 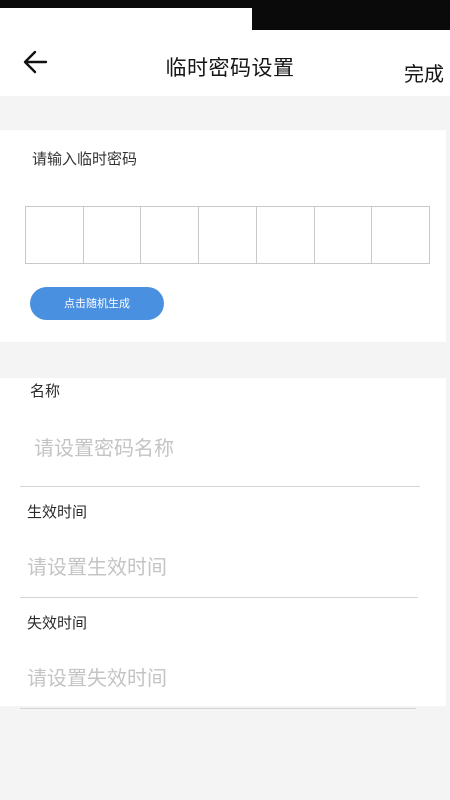 I want to click on expiry-time-label: 失效时间, so click(x=57, y=623).